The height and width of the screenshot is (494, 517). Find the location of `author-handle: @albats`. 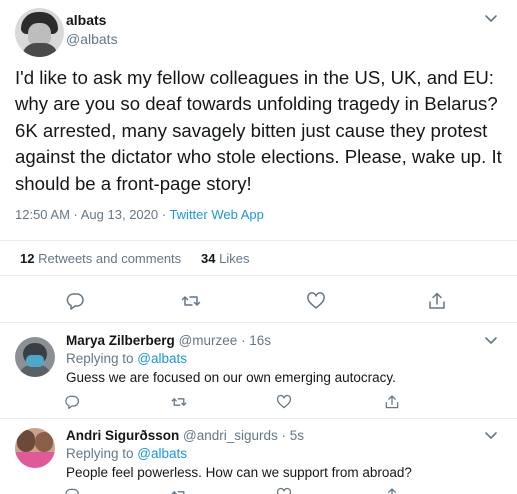

author-handle: @albats is located at coordinates (92, 39).